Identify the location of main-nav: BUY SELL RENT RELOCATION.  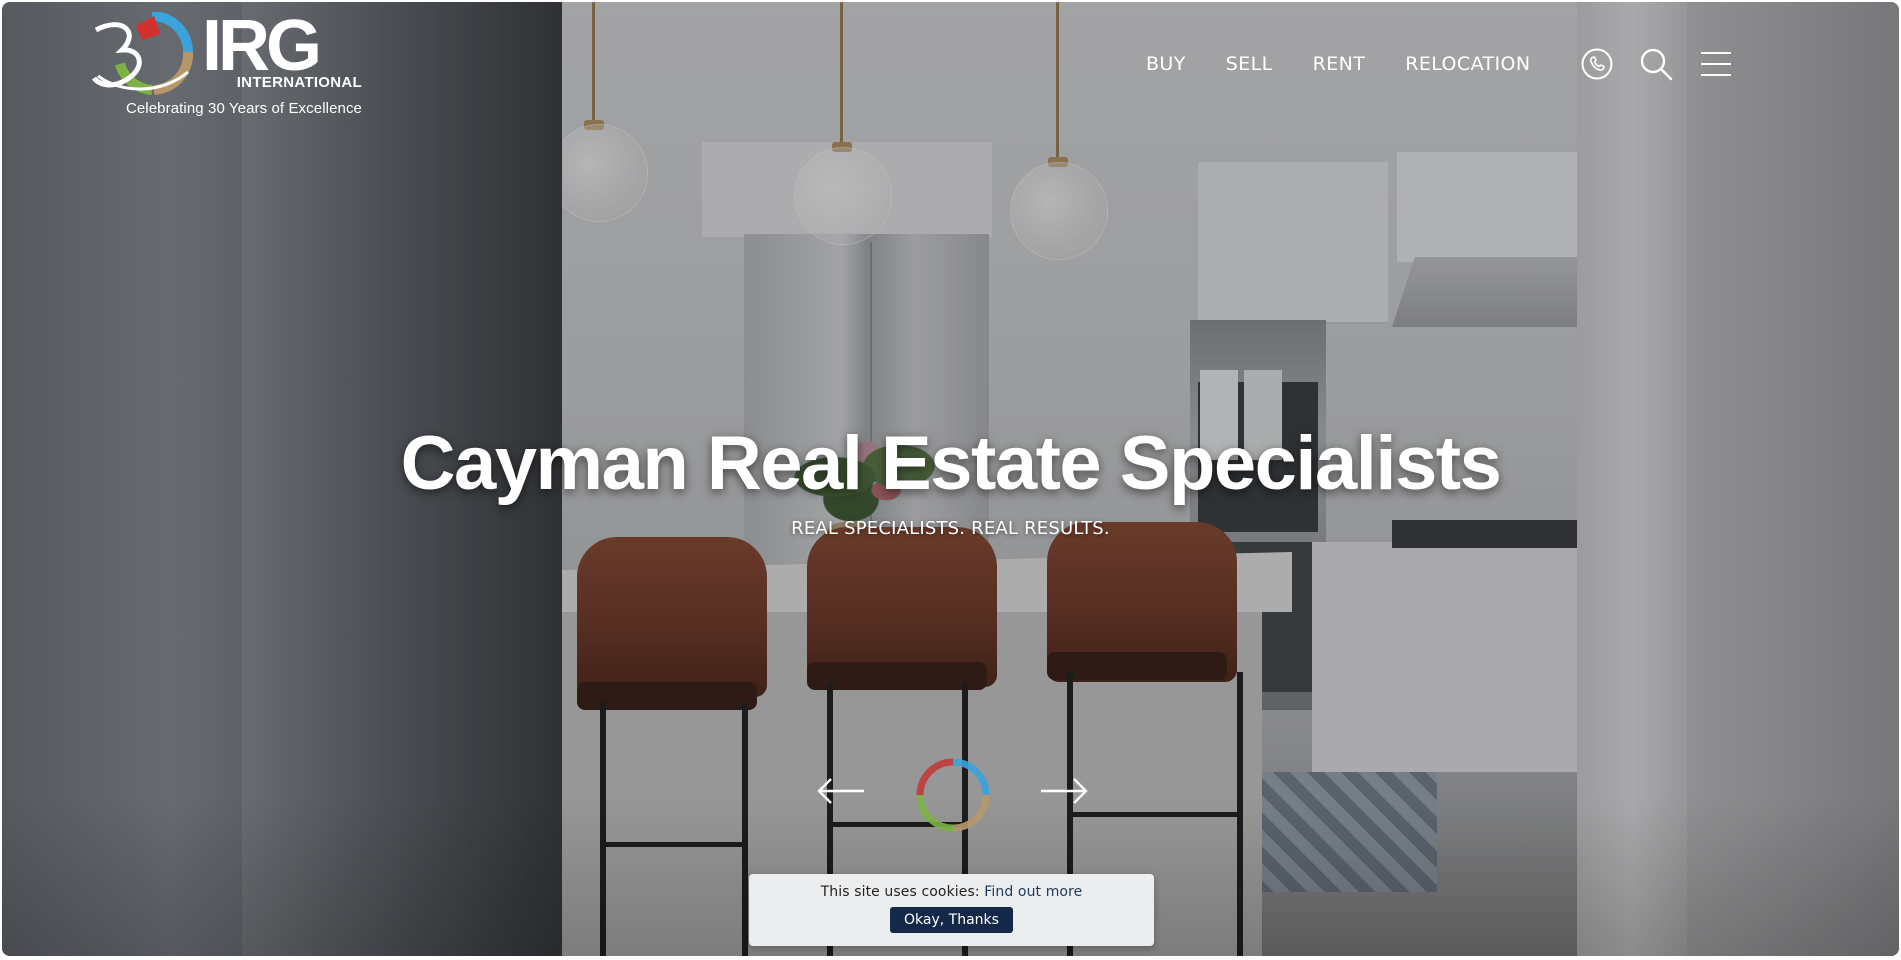
(1338, 64).